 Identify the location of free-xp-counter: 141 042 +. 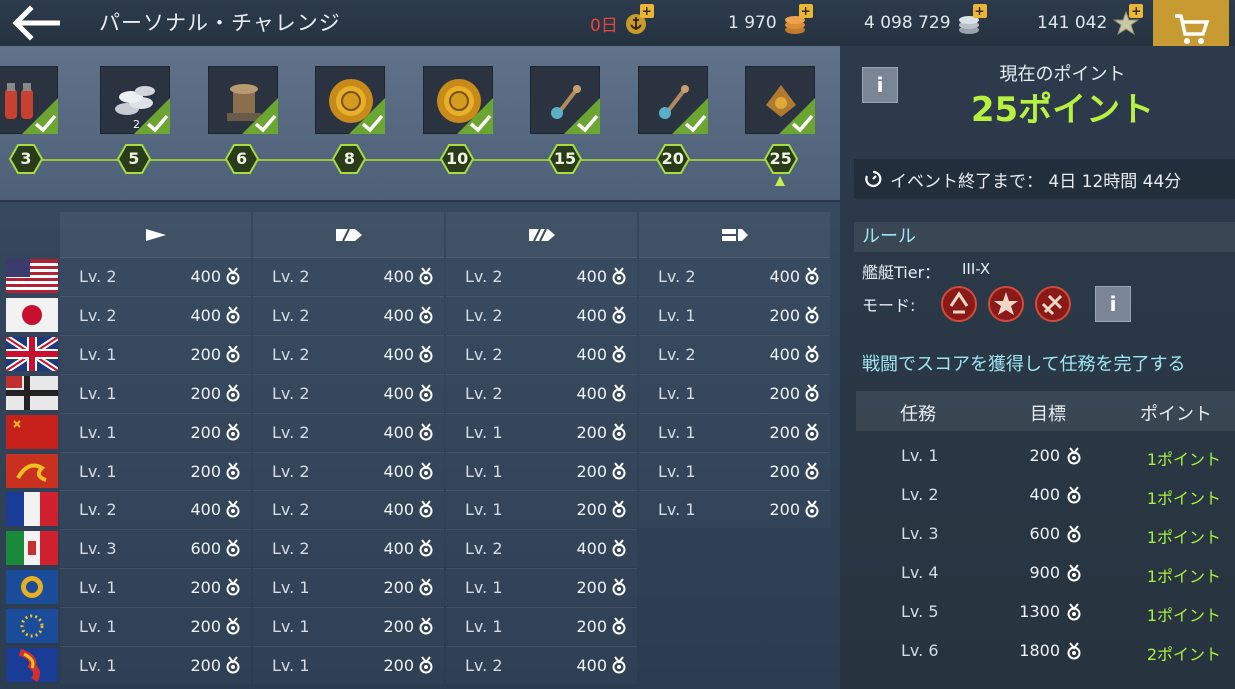
(1090, 20).